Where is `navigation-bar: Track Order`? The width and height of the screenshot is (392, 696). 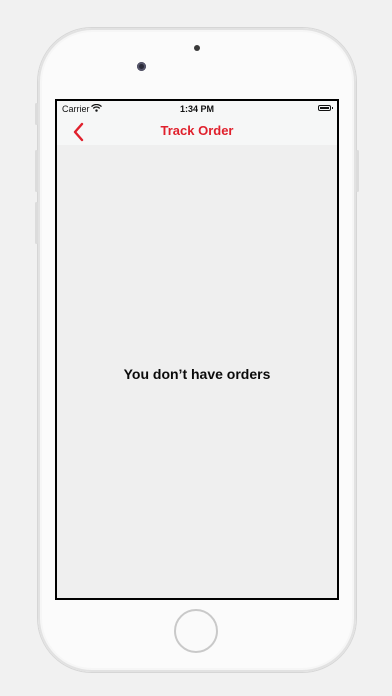 navigation-bar: Track Order is located at coordinates (197, 131).